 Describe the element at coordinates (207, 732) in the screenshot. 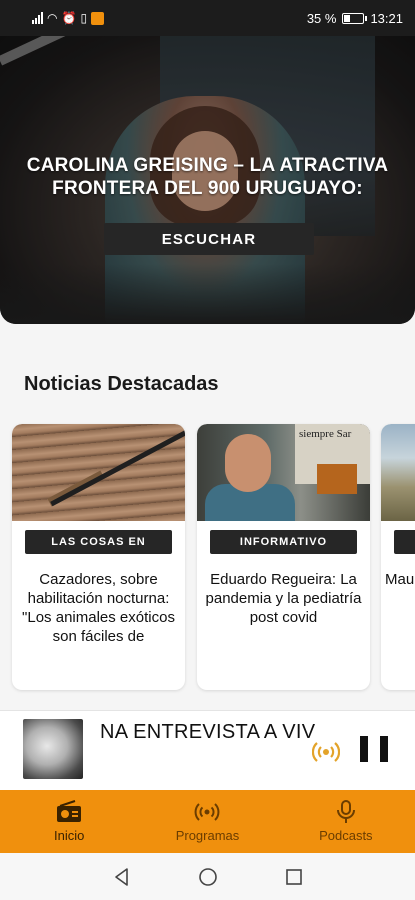

I see `player-title: NA ENTREVISTA A VIVI` at that location.